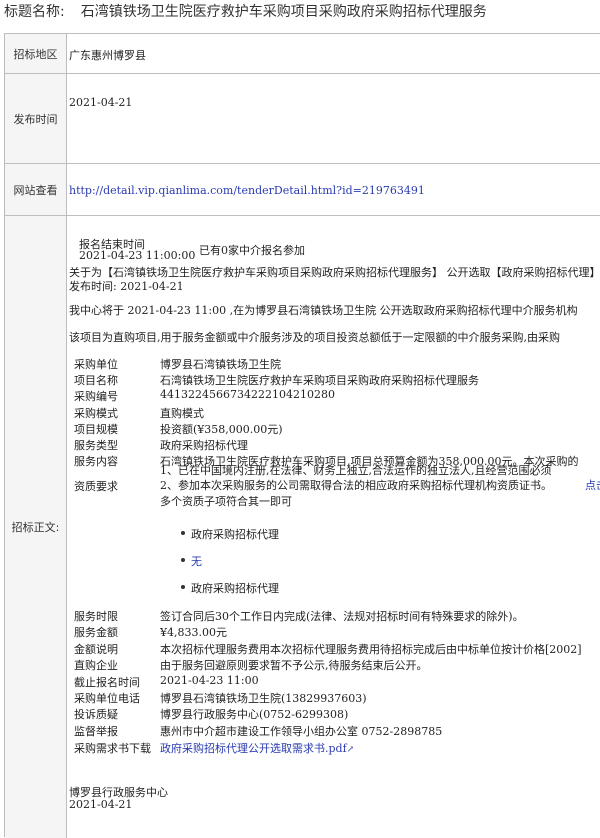 Image resolution: width=600 pixels, height=838 pixels. What do you see at coordinates (96, 666) in the screenshot?
I see `detail-key: 直购企业` at bounding box center [96, 666].